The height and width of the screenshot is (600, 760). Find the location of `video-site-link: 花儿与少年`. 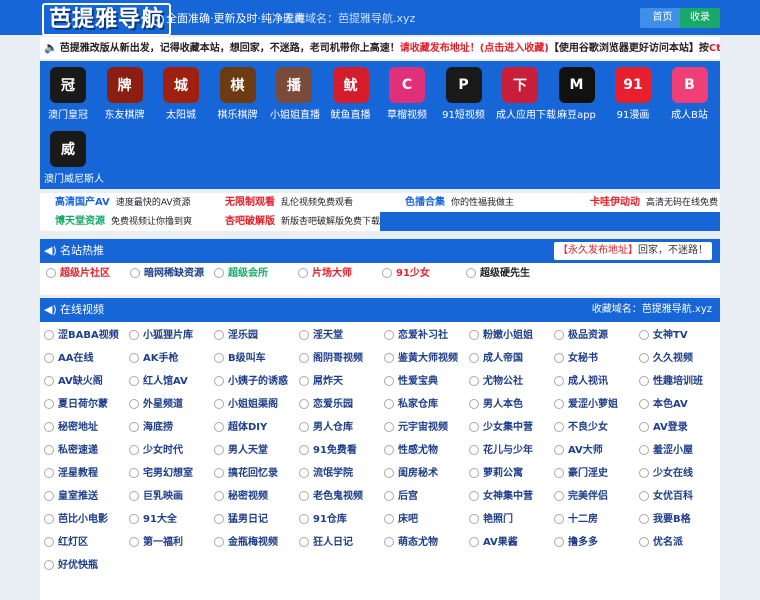

video-site-link: 花儿与少年 is located at coordinates (507, 451).